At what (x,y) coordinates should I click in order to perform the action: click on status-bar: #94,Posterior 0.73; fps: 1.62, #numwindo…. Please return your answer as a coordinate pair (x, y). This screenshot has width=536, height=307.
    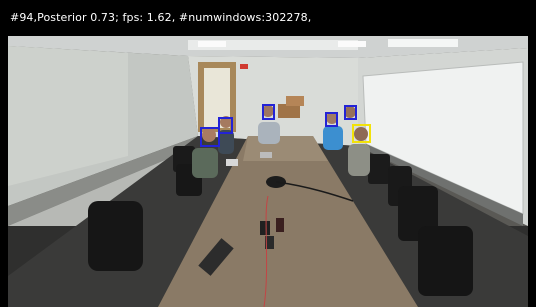
    Looking at the image, I should click on (268, 18).